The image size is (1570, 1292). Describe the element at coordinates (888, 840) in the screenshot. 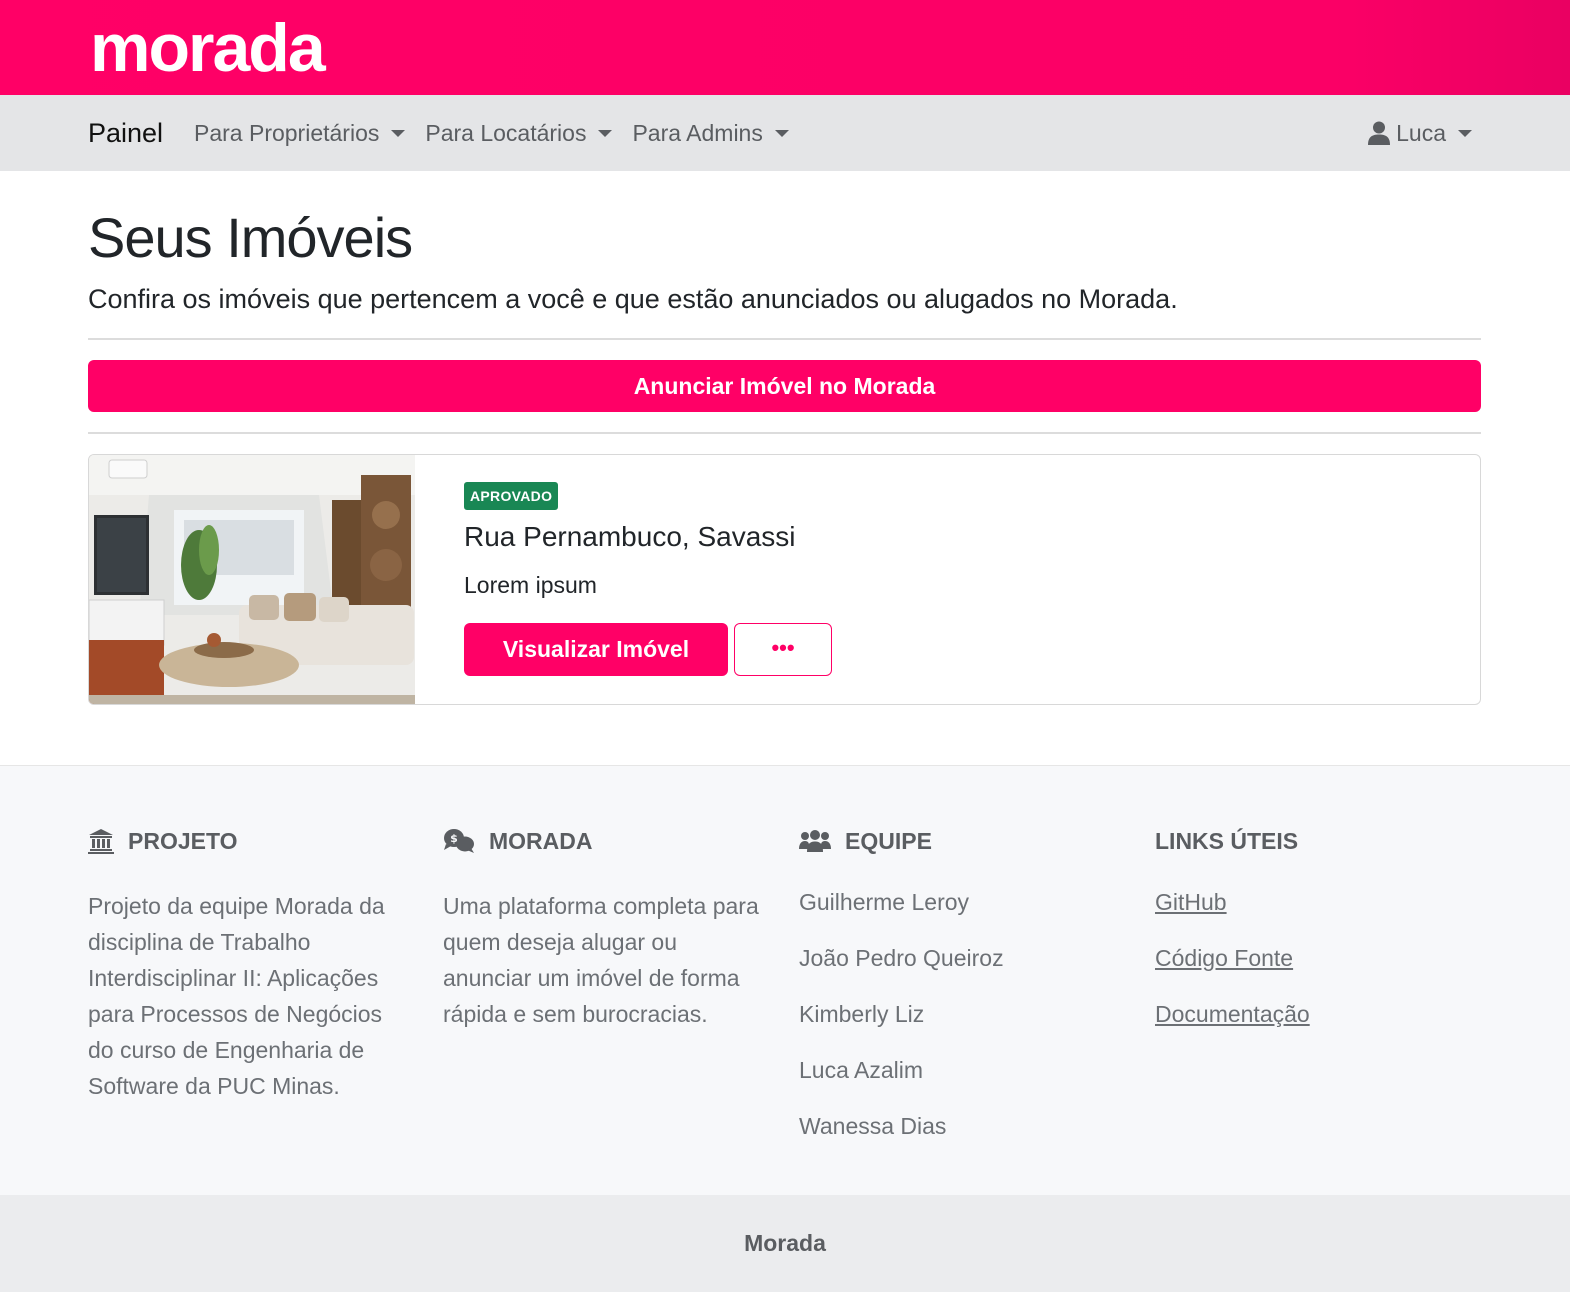

I see `footer-heading-text: EQUIPE` at that location.